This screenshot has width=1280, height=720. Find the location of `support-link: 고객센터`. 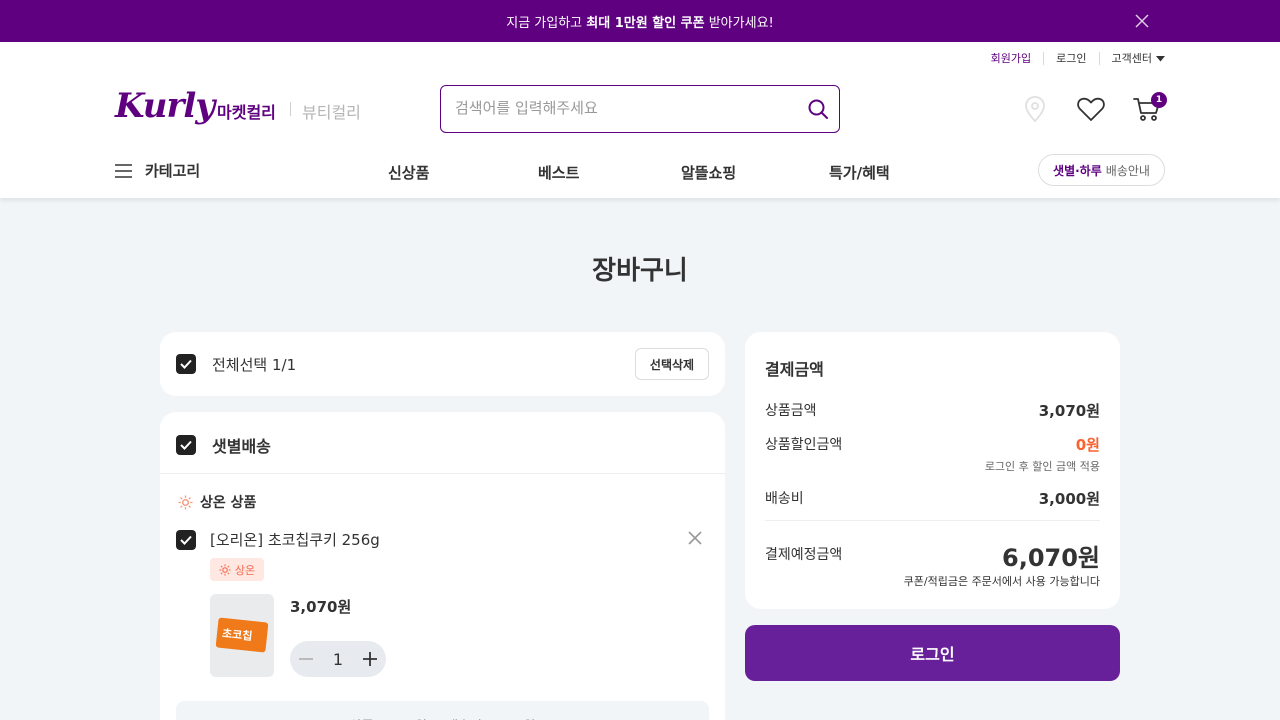

support-link: 고객센터 is located at coordinates (1131, 58).